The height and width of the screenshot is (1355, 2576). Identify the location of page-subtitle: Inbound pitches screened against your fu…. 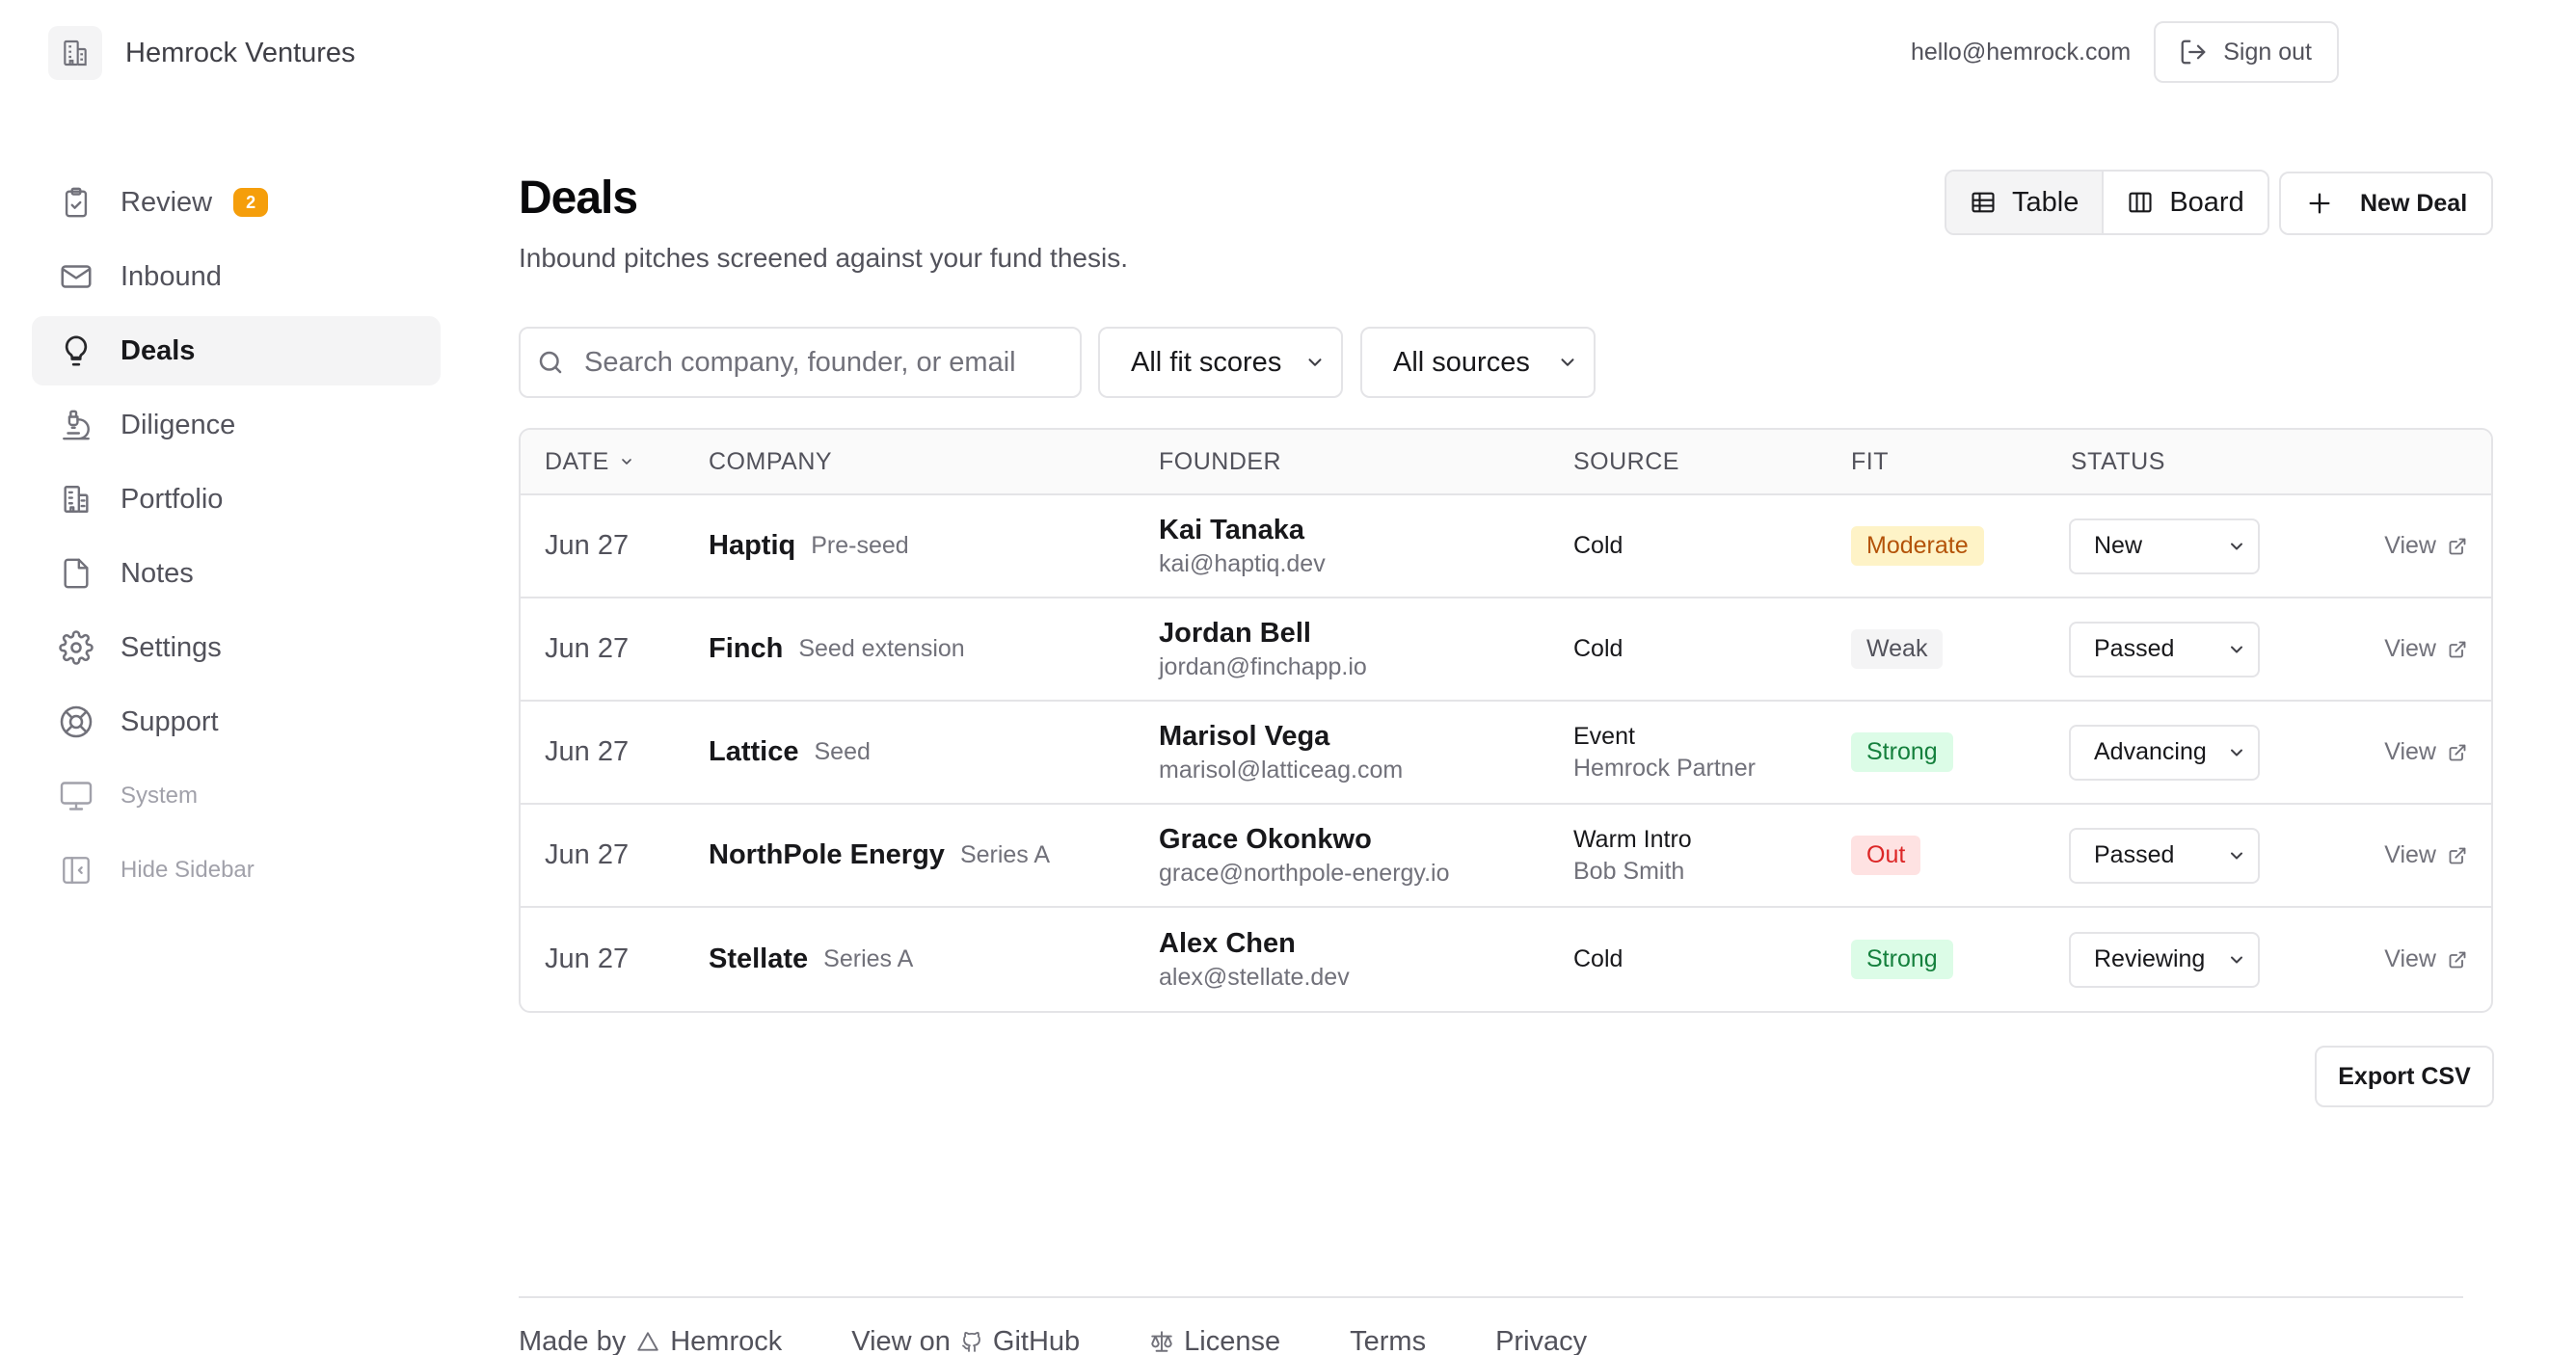
(823, 258).